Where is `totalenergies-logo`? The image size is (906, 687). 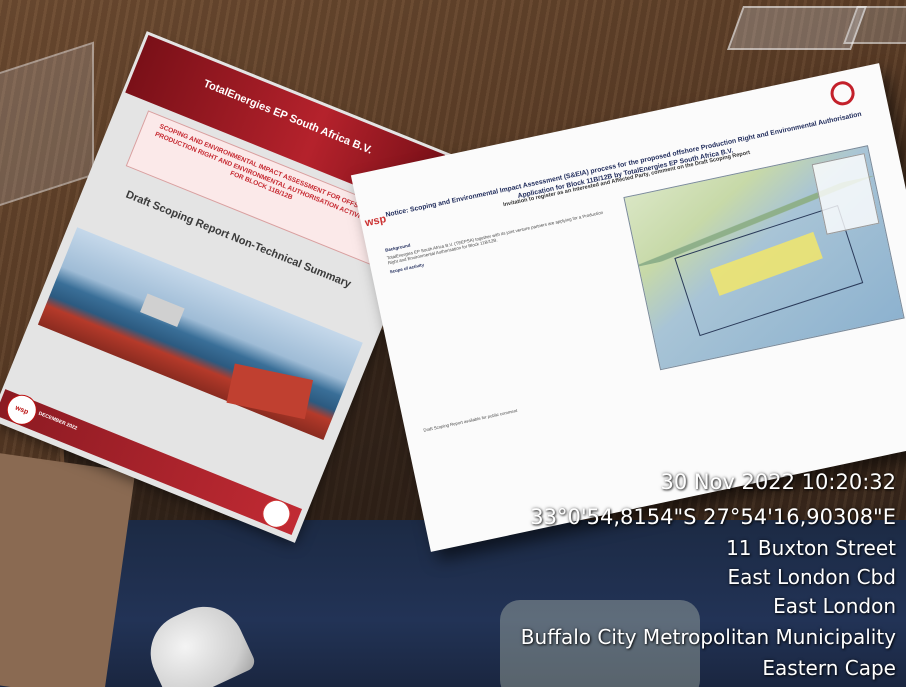
totalenergies-logo is located at coordinates (842, 93).